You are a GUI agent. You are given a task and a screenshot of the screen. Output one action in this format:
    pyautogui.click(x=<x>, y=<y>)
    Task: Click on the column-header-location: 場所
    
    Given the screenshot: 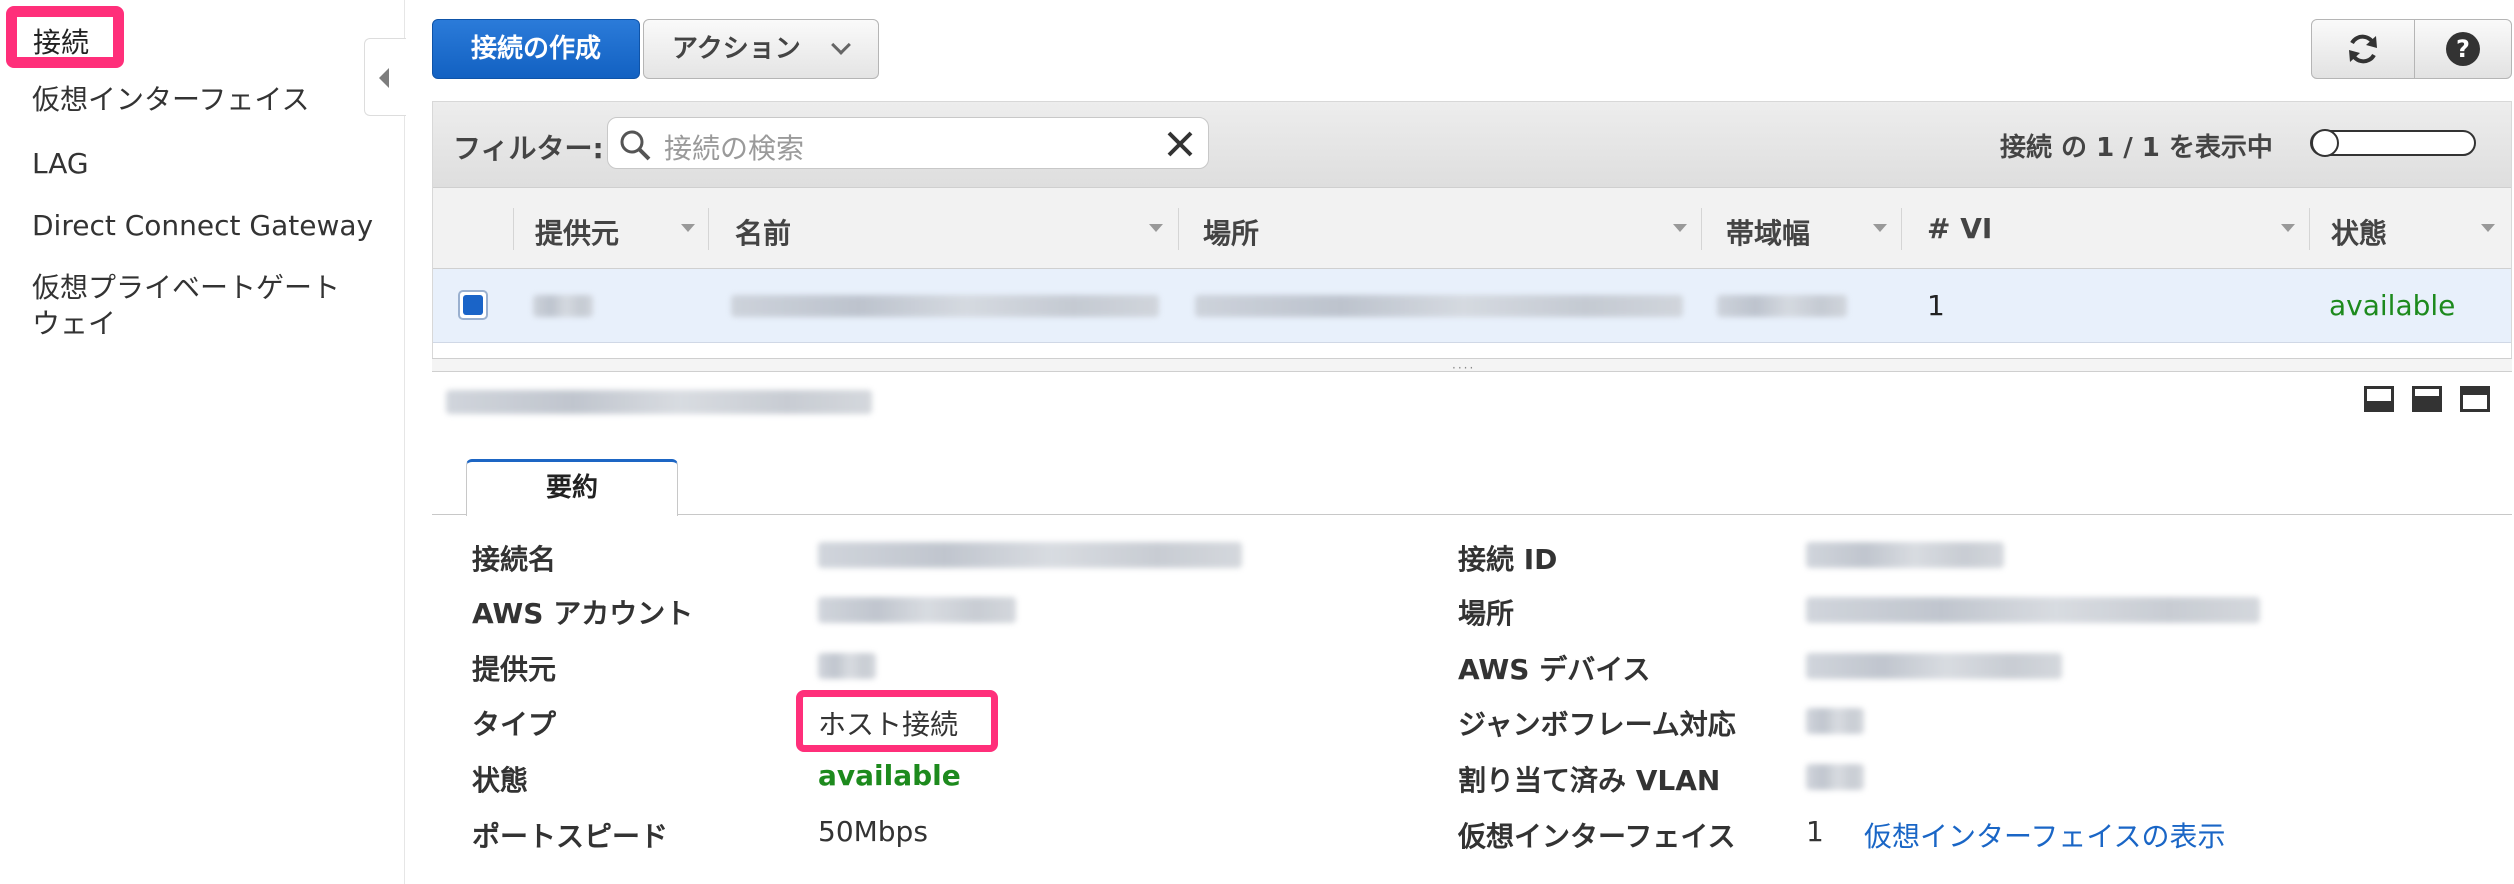 What is the action you would take?
    pyautogui.click(x=1231, y=232)
    